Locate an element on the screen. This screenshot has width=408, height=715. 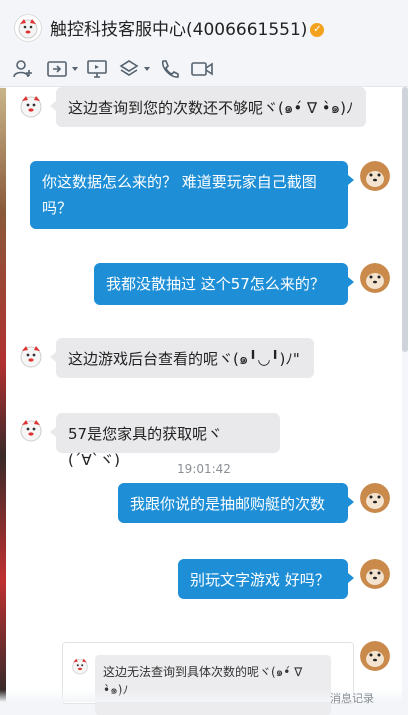
message-bubble-outgoing: 我都没散抽过 这个57怎么来的？ is located at coordinates (224, 284).